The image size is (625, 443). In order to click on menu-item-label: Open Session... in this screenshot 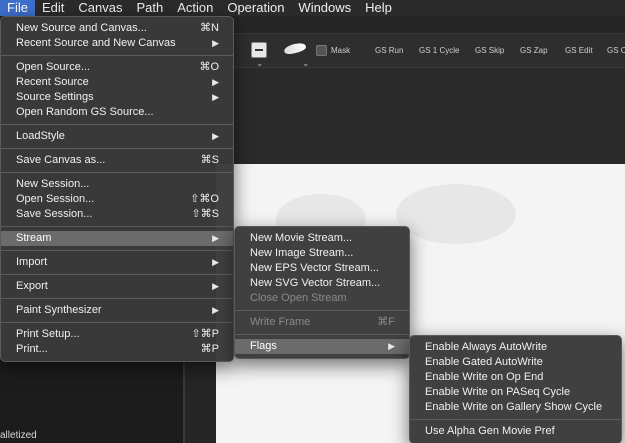, I will do `click(55, 199)`.